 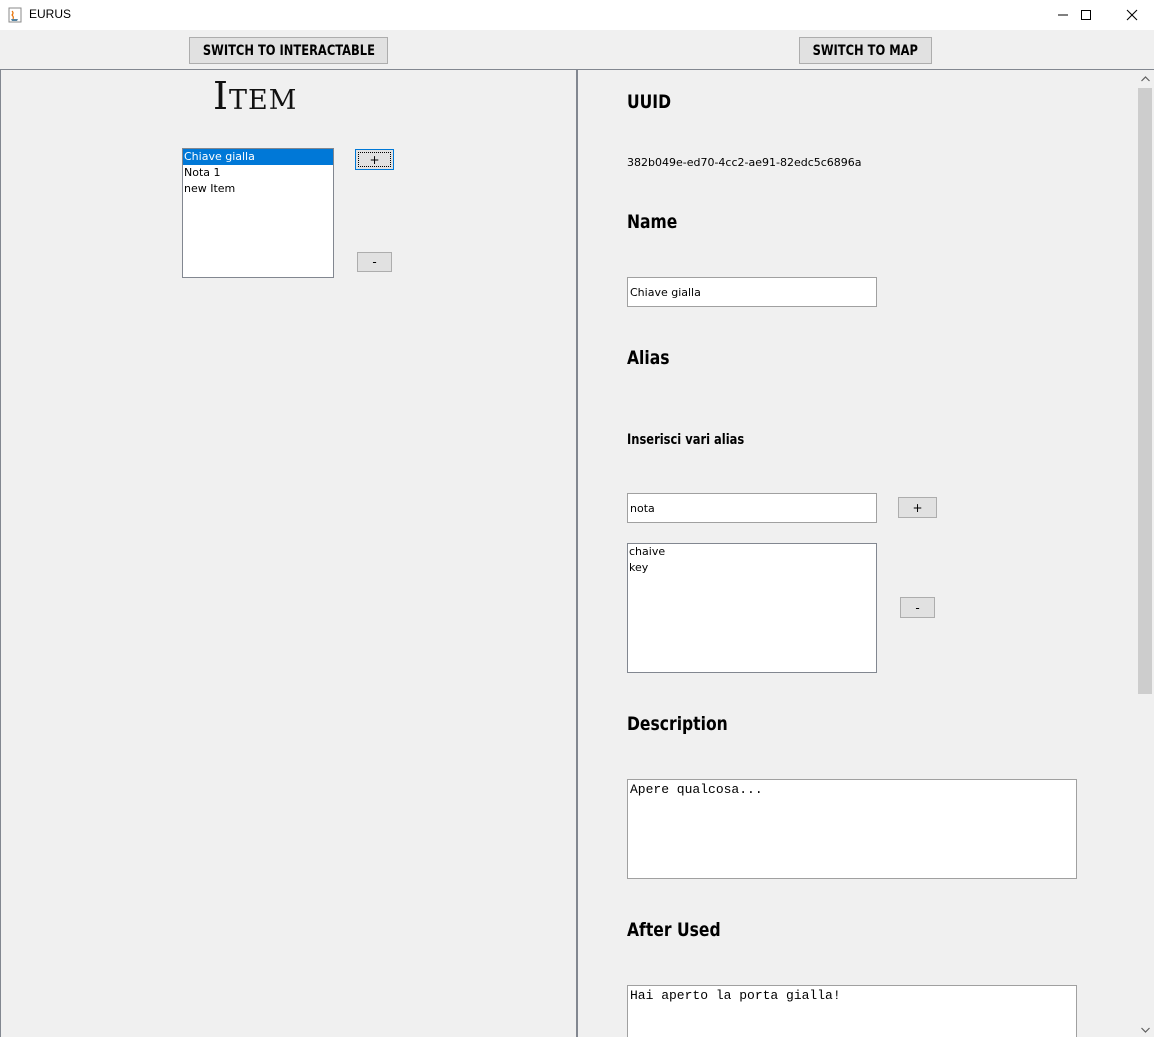 I want to click on close-button, so click(x=1131, y=15).